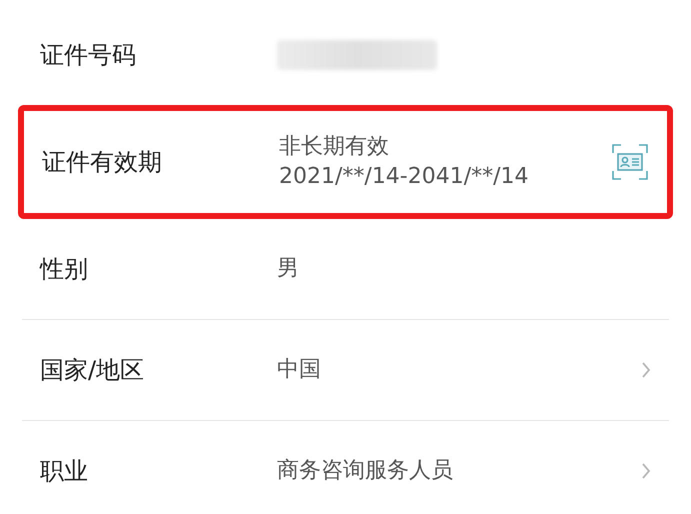  Describe the element at coordinates (404, 177) in the screenshot. I see `field-value: 2021/**/14-2041/**/14` at that location.